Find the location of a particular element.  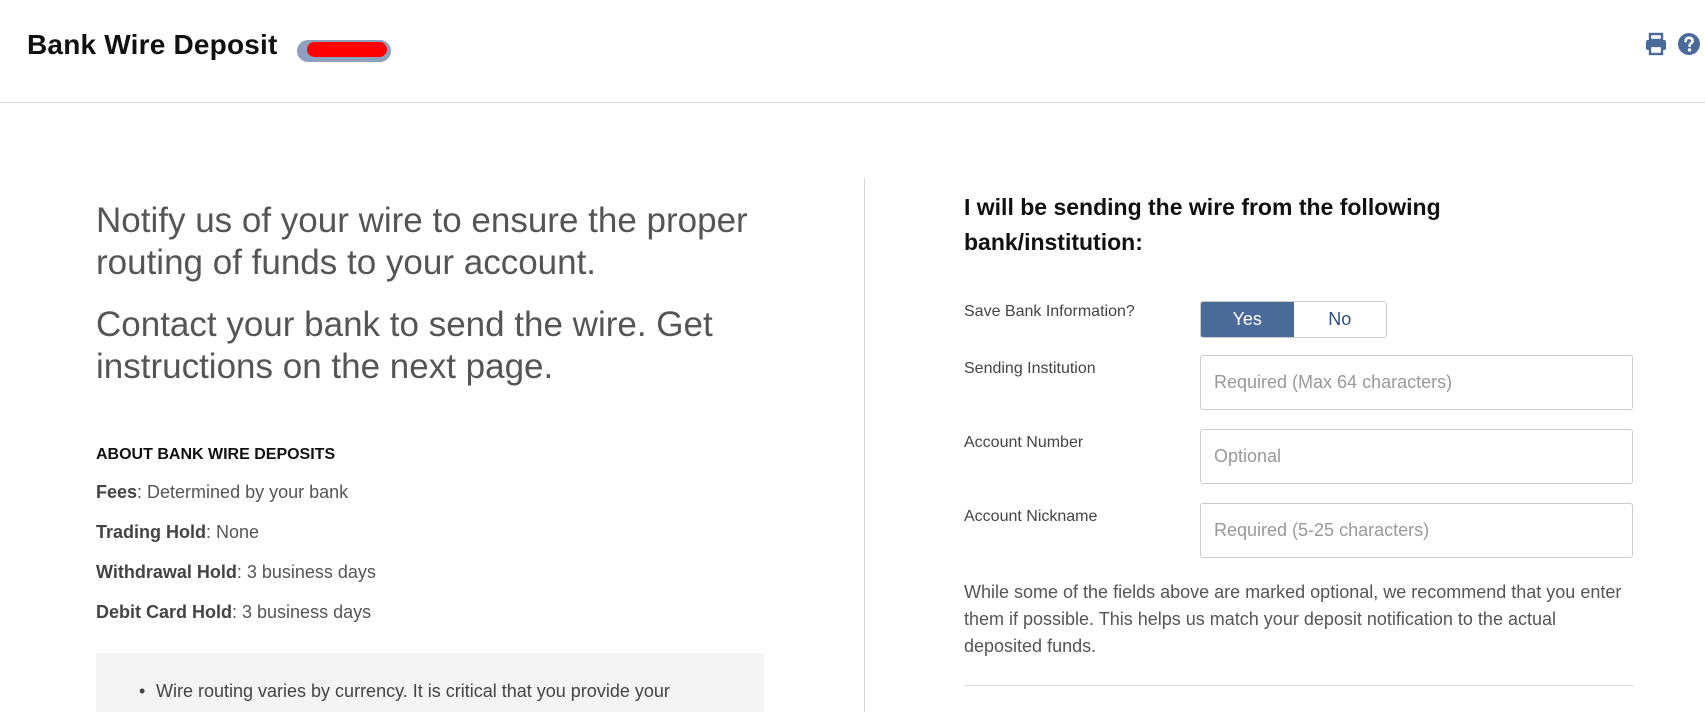

account-number-label: Account Number is located at coordinates (1024, 442).